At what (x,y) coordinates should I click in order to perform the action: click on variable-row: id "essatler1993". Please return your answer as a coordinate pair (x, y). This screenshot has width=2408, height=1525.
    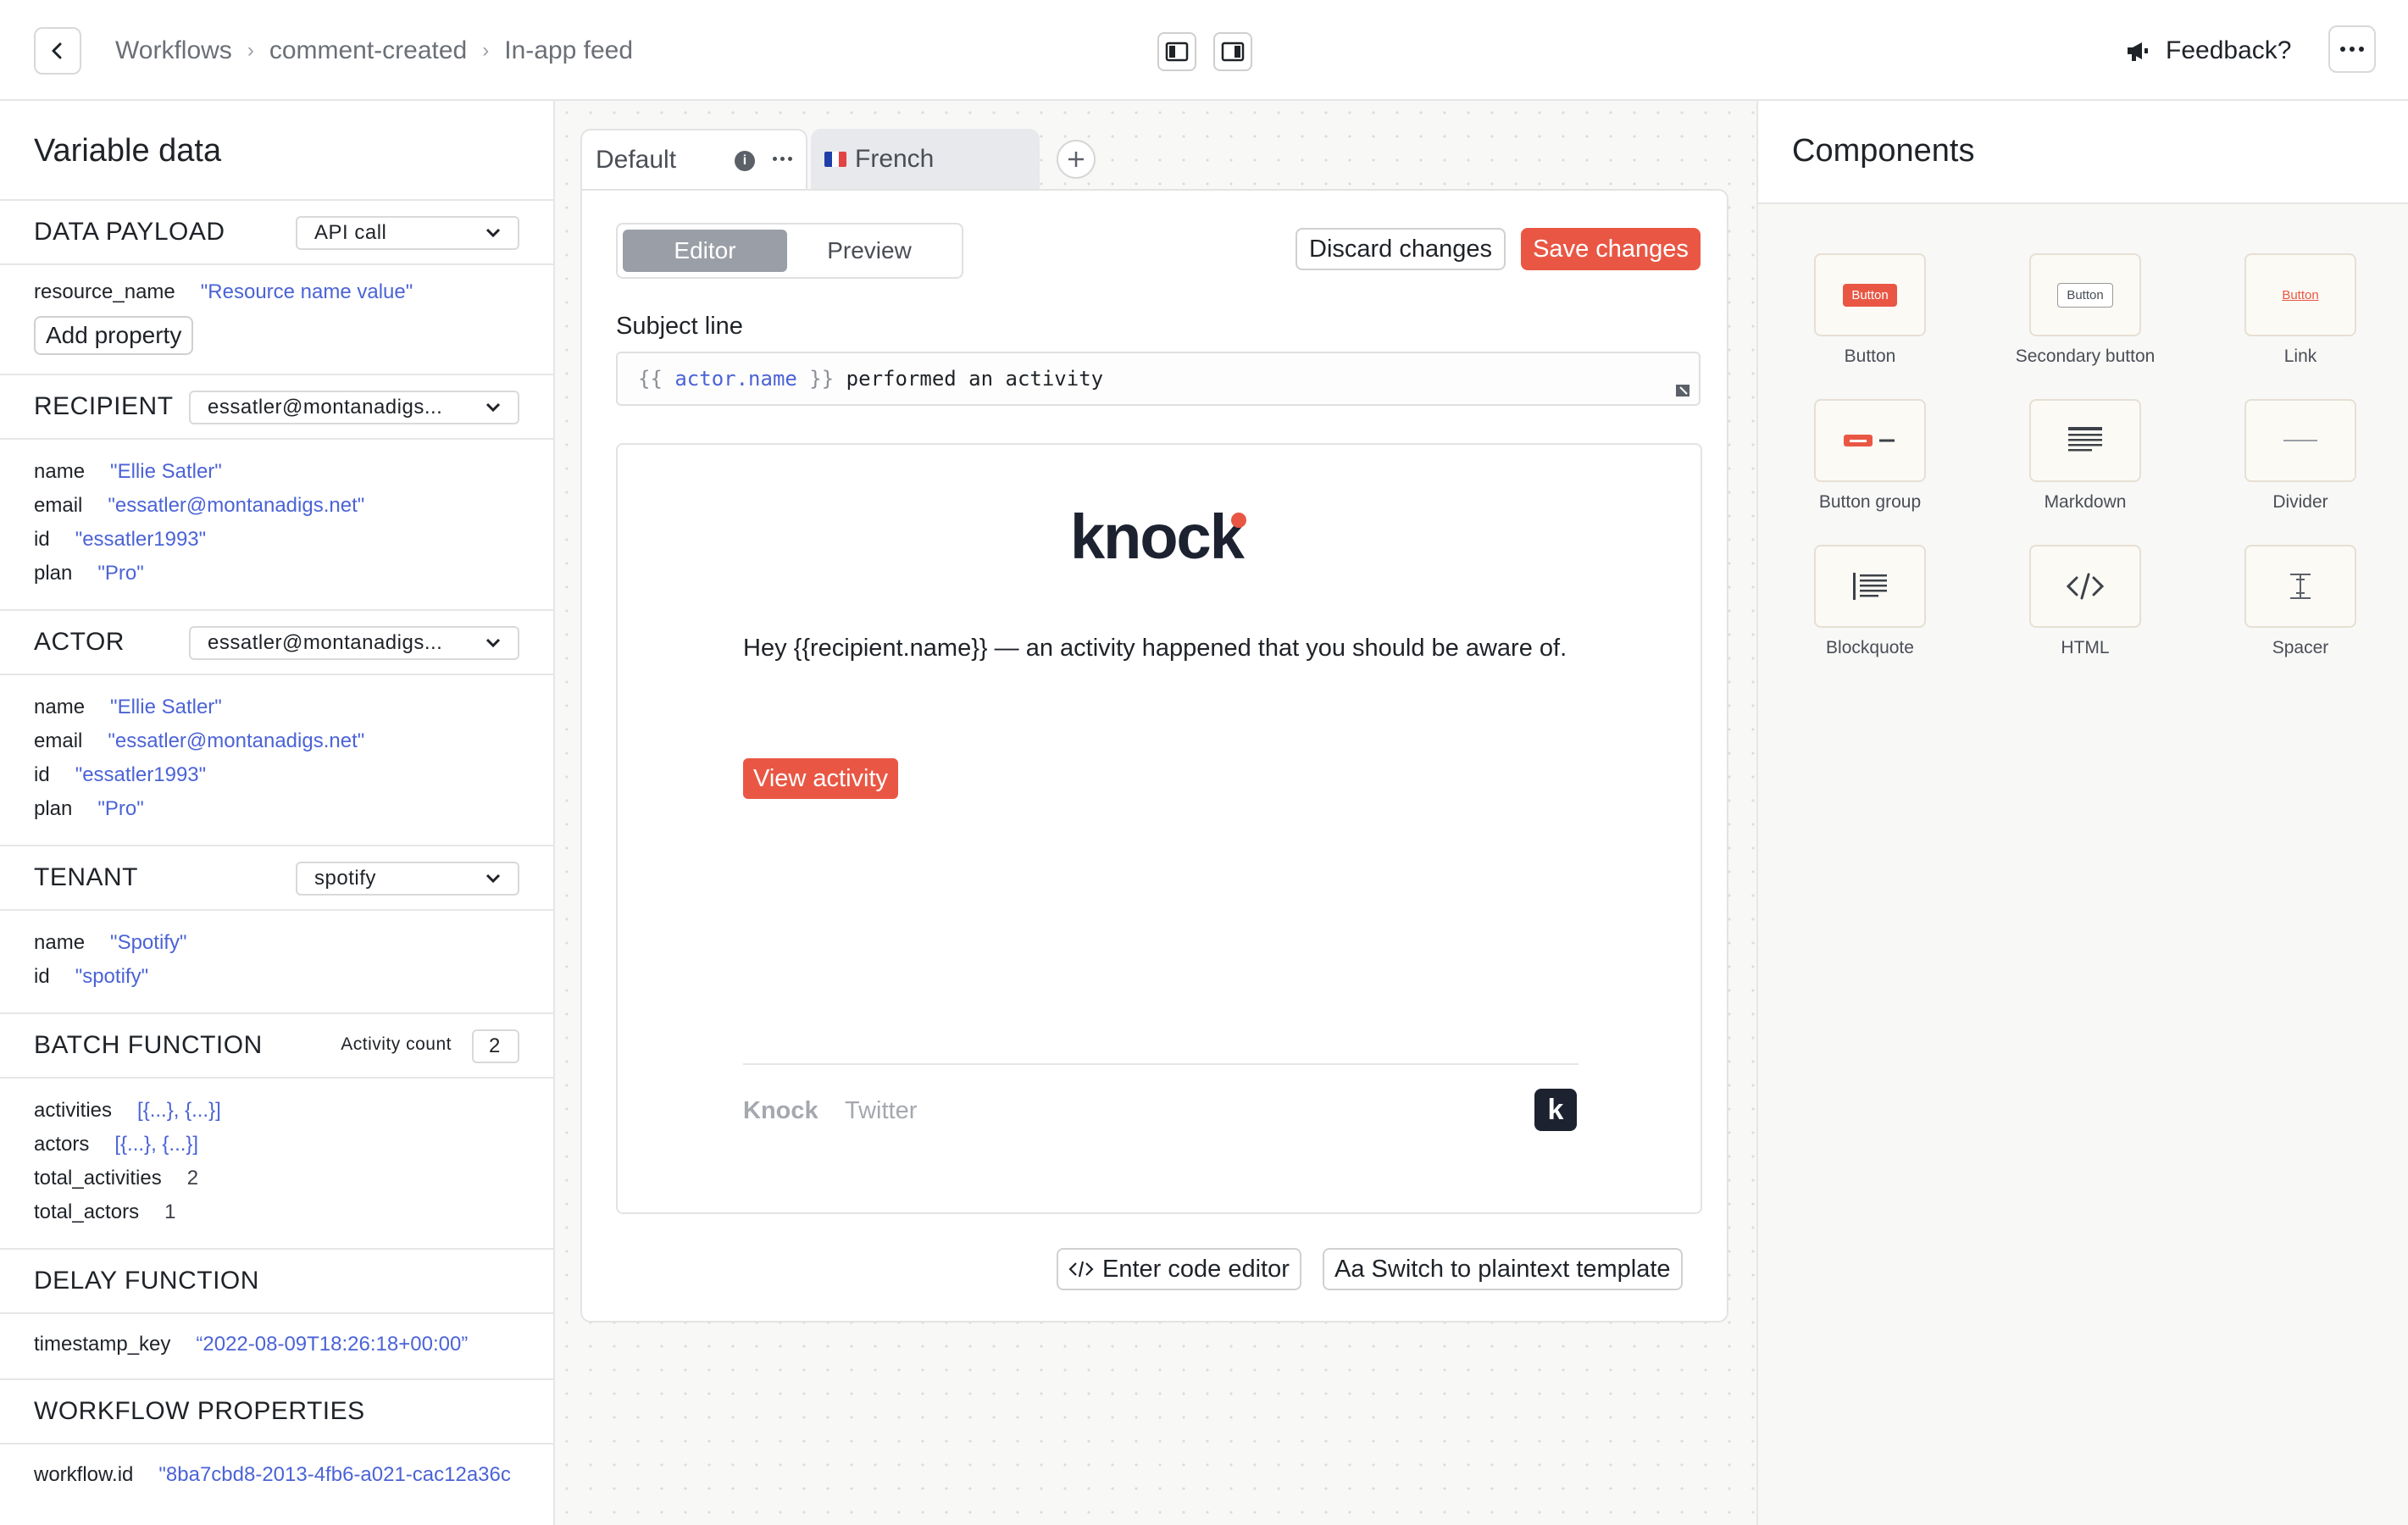
    Looking at the image, I should click on (276, 540).